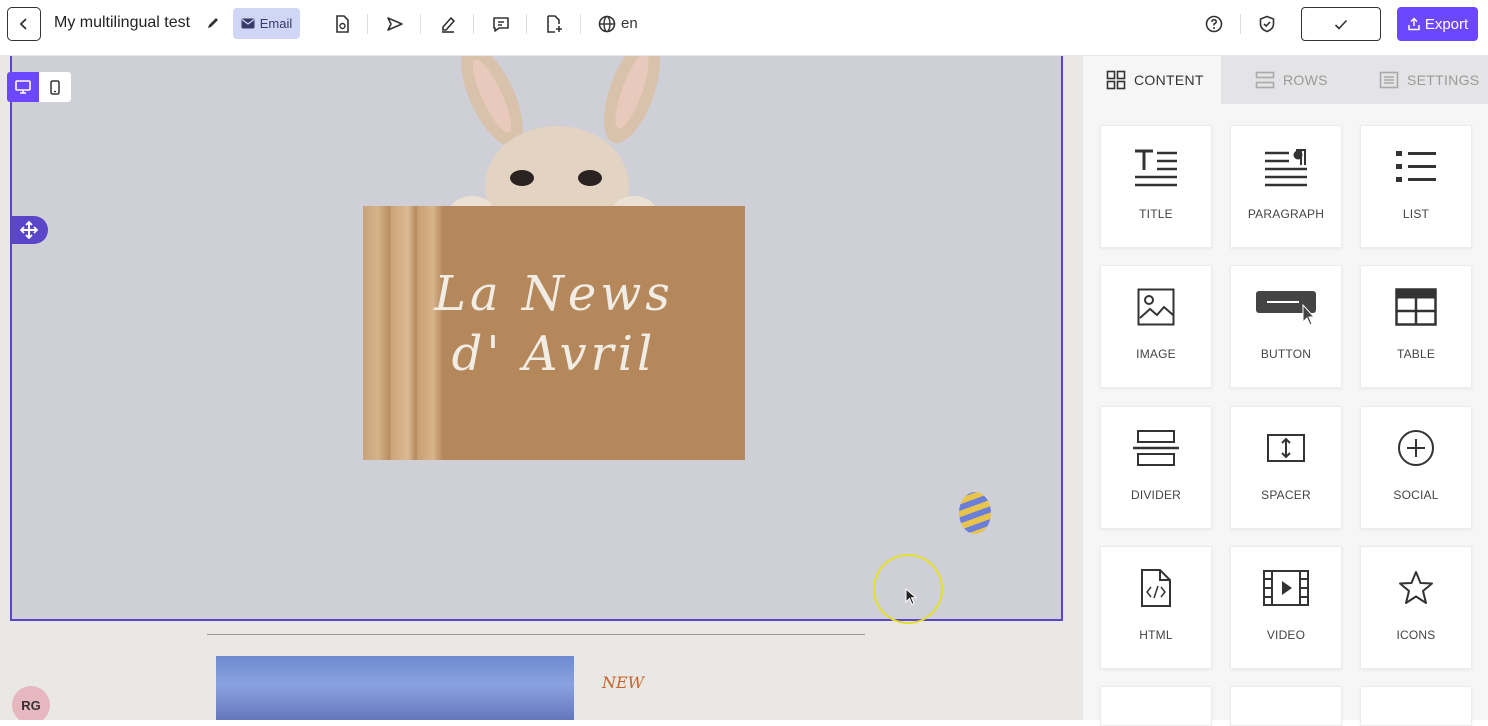 This screenshot has width=1488, height=726. I want to click on tile-label: VIDEO, so click(1286, 635).